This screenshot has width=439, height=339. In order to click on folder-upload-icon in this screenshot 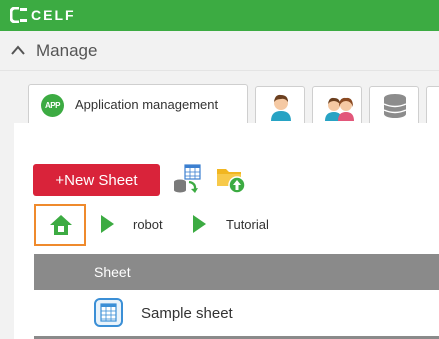, I will do `click(231, 179)`.